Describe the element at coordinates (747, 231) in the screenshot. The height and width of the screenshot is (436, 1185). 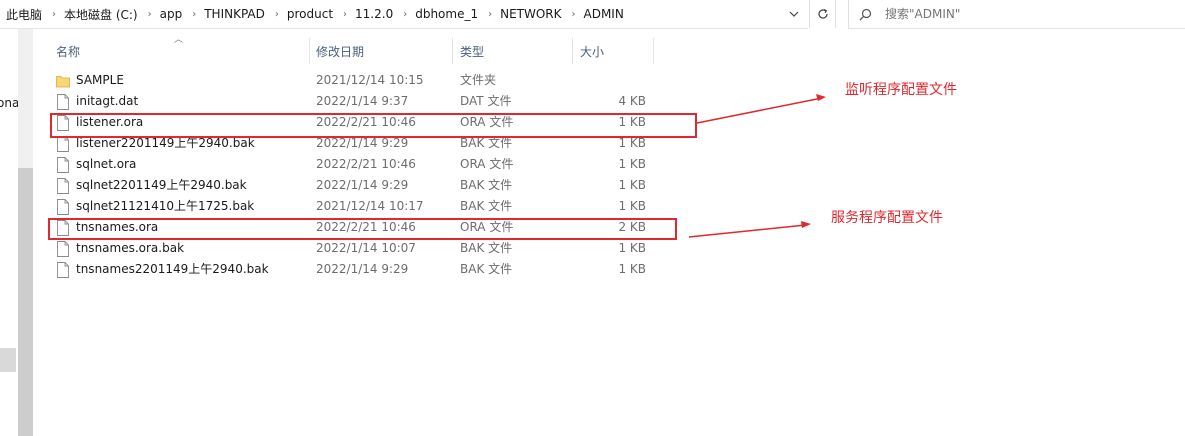
I see `arrow-service-line` at that location.